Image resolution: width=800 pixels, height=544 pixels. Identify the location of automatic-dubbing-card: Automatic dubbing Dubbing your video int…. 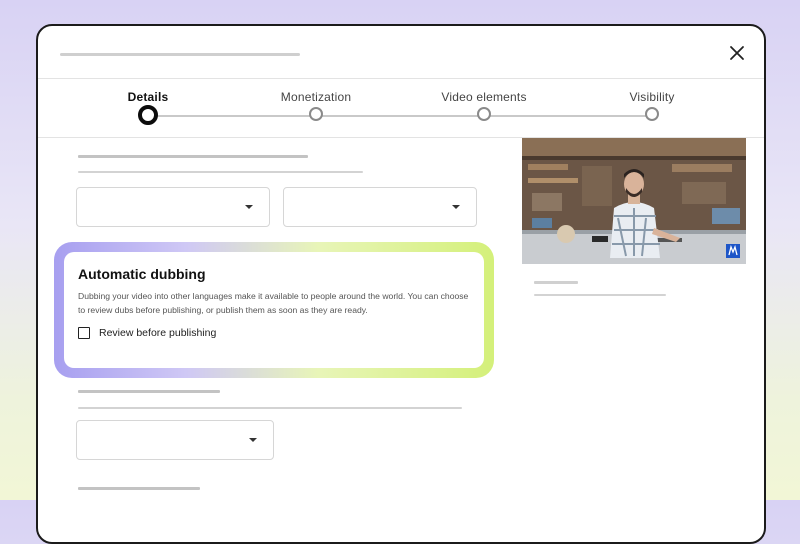
(274, 310).